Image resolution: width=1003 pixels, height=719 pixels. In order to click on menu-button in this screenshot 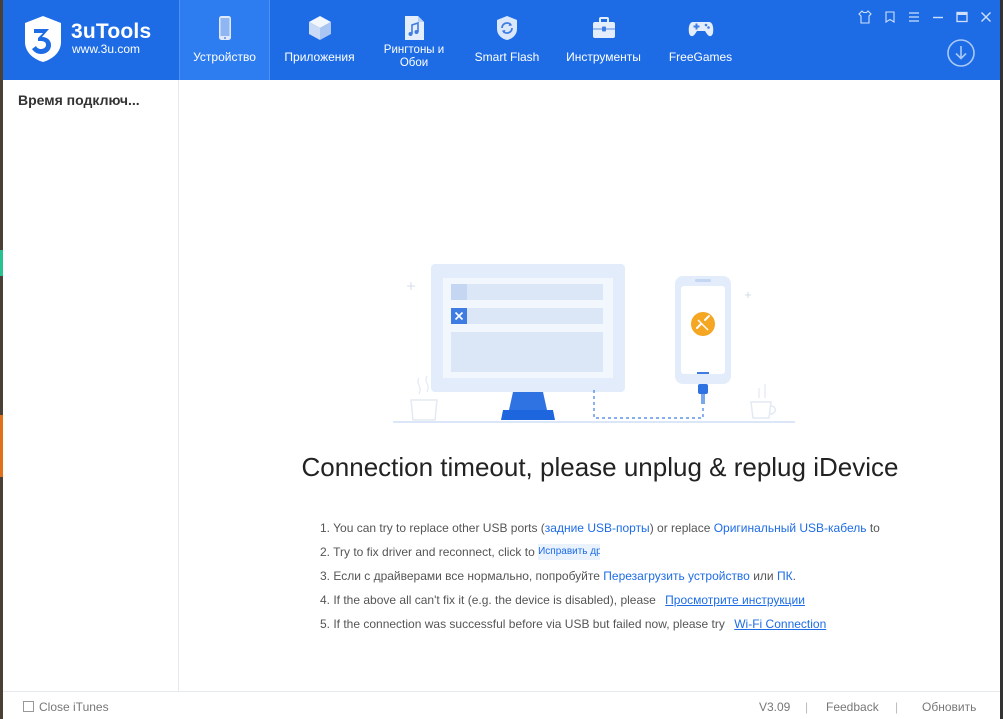, I will do `click(914, 17)`.